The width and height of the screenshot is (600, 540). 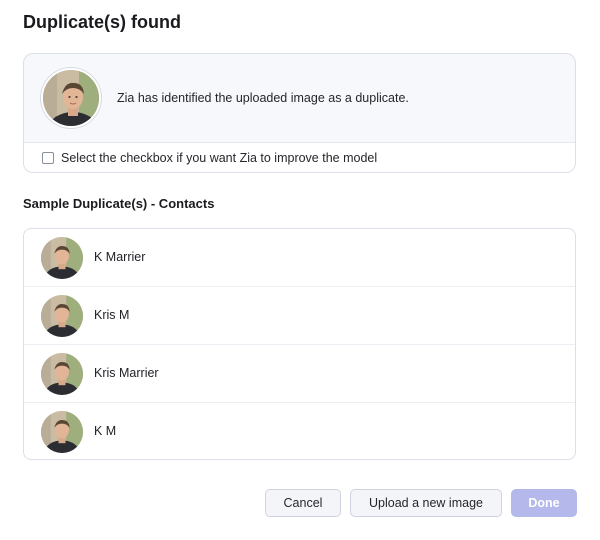 What do you see at coordinates (544, 503) in the screenshot?
I see `done-button: Done` at bounding box center [544, 503].